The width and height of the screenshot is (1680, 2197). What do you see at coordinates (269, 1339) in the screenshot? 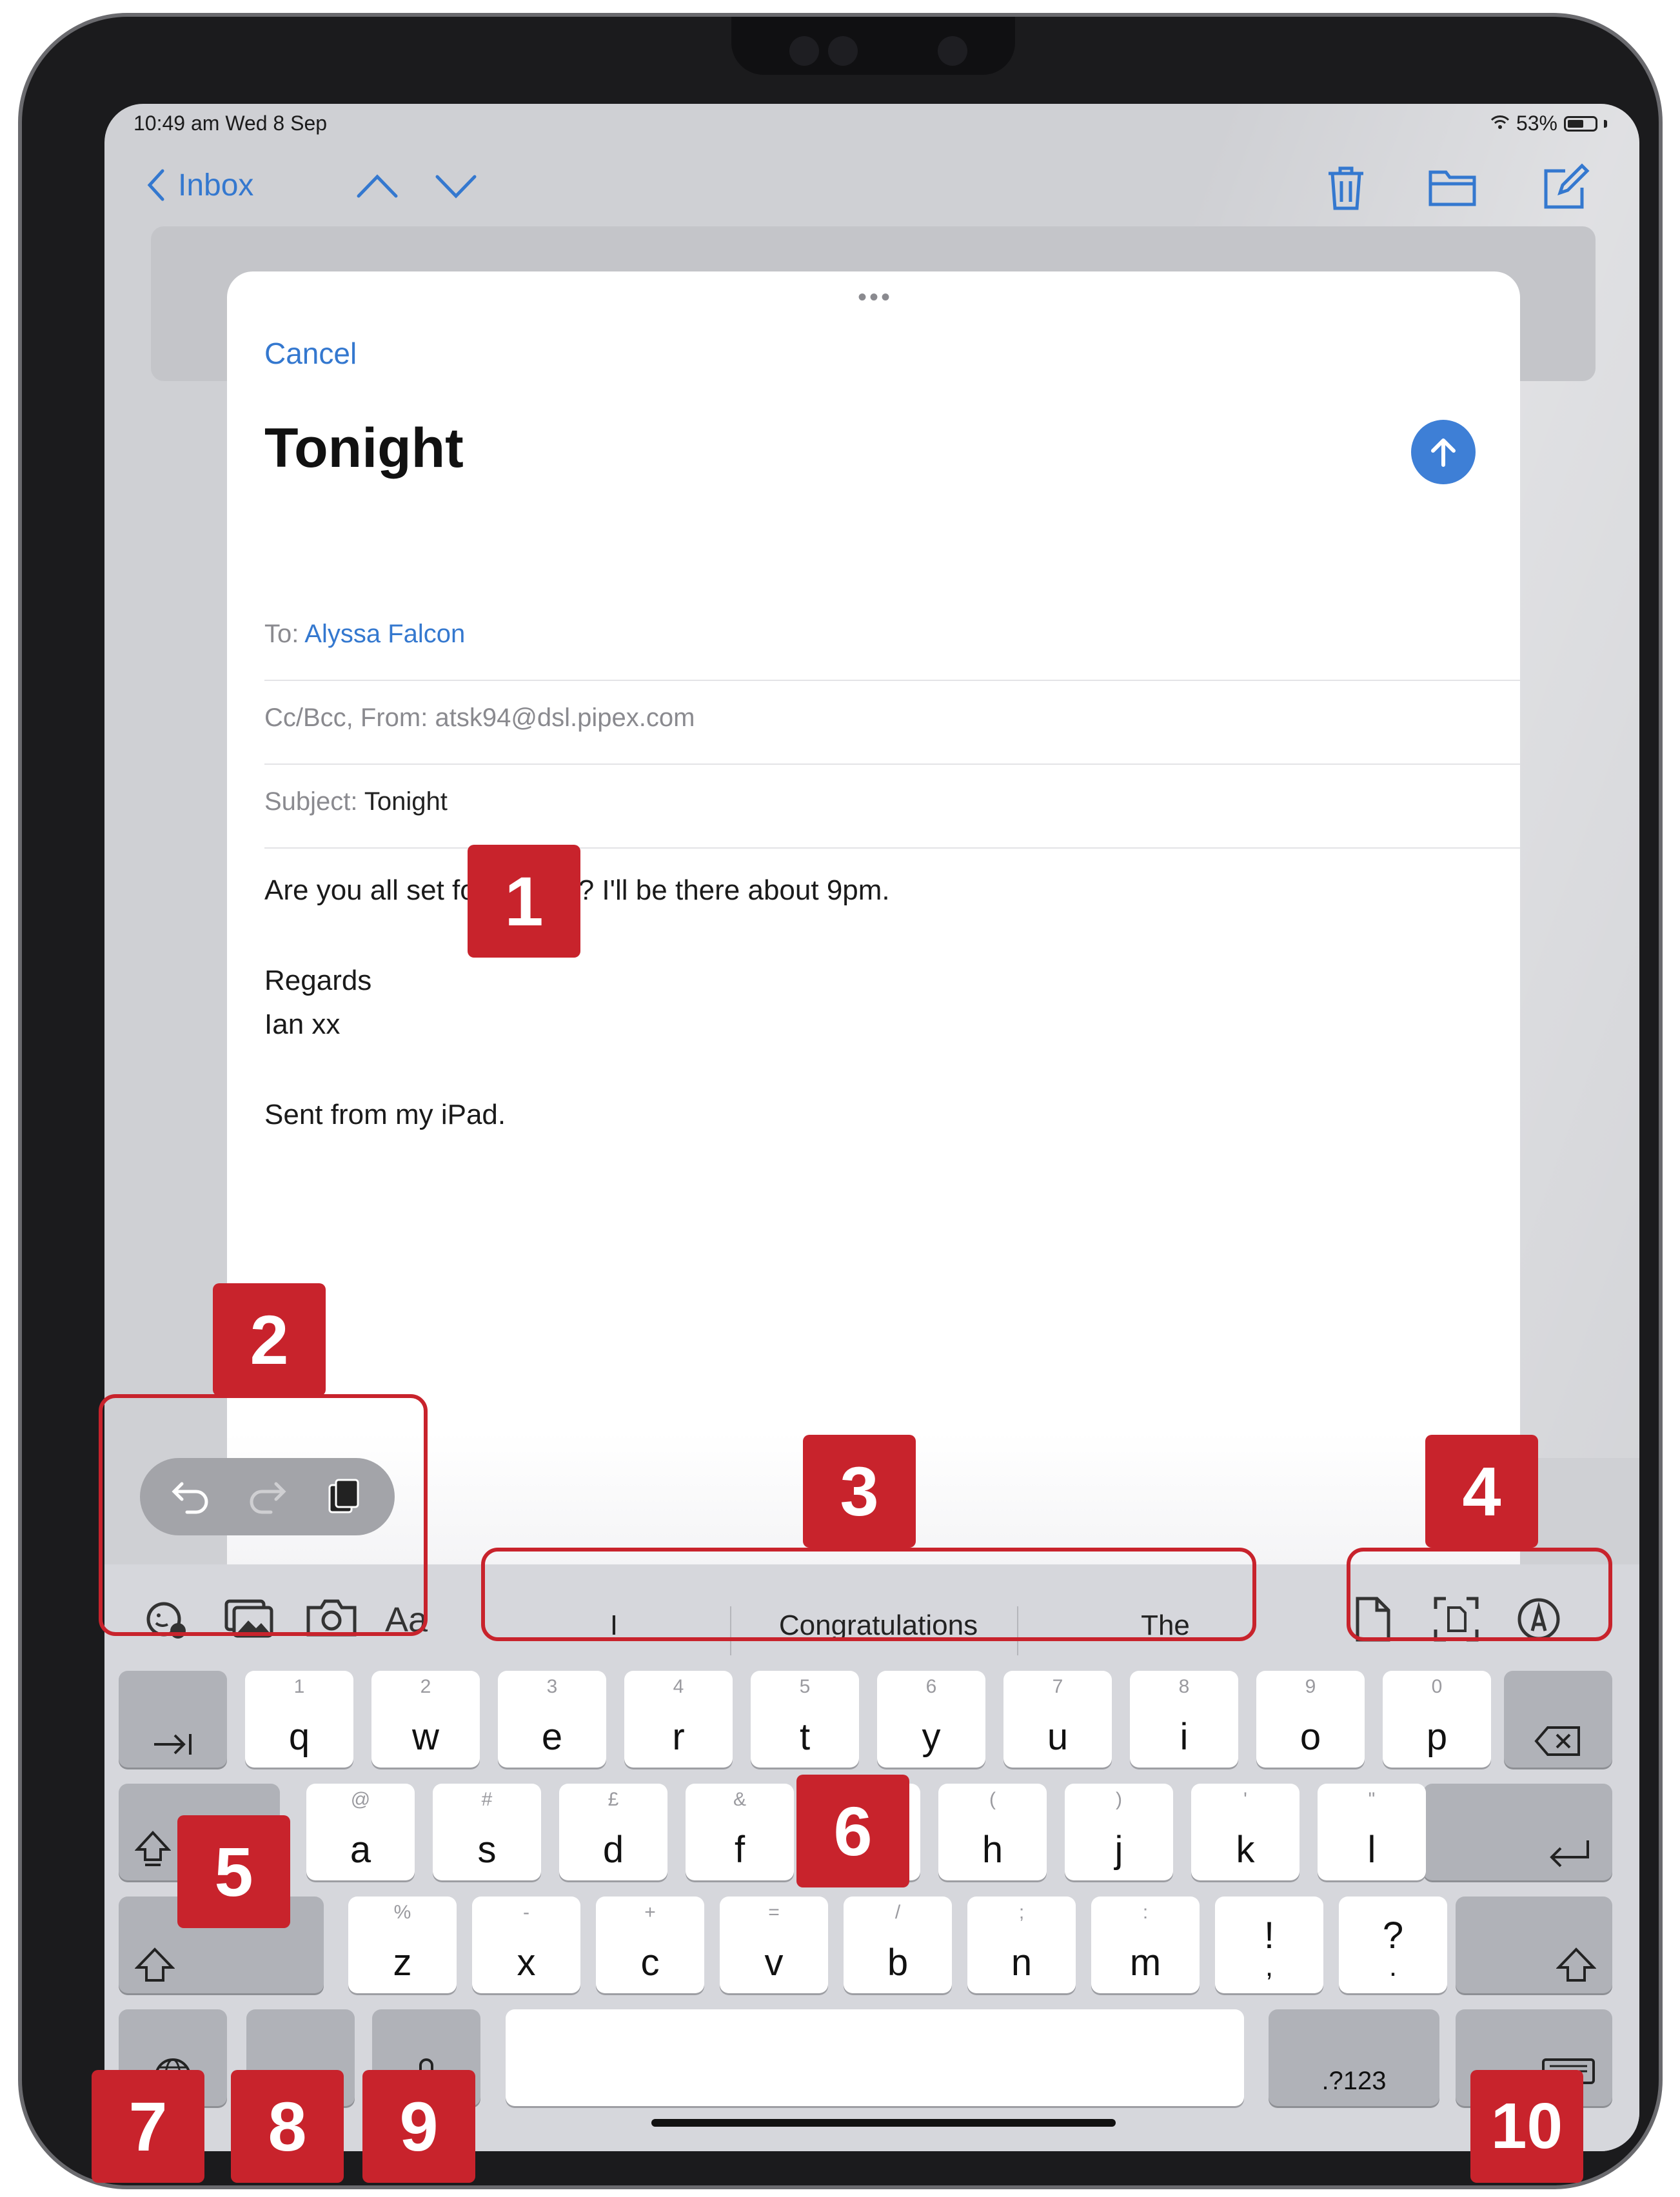
I see `callout-2: 2` at bounding box center [269, 1339].